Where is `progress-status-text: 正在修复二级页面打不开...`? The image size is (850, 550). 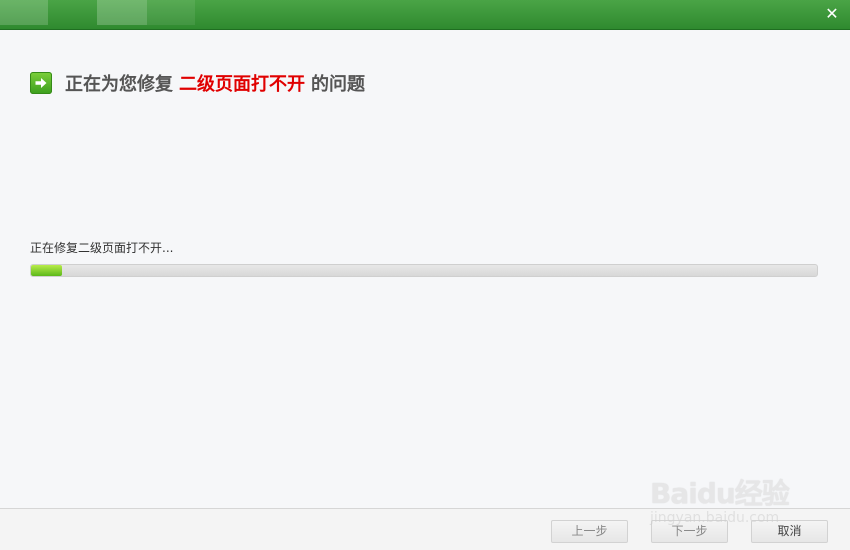
progress-status-text: 正在修复二级页面打不开... is located at coordinates (102, 248).